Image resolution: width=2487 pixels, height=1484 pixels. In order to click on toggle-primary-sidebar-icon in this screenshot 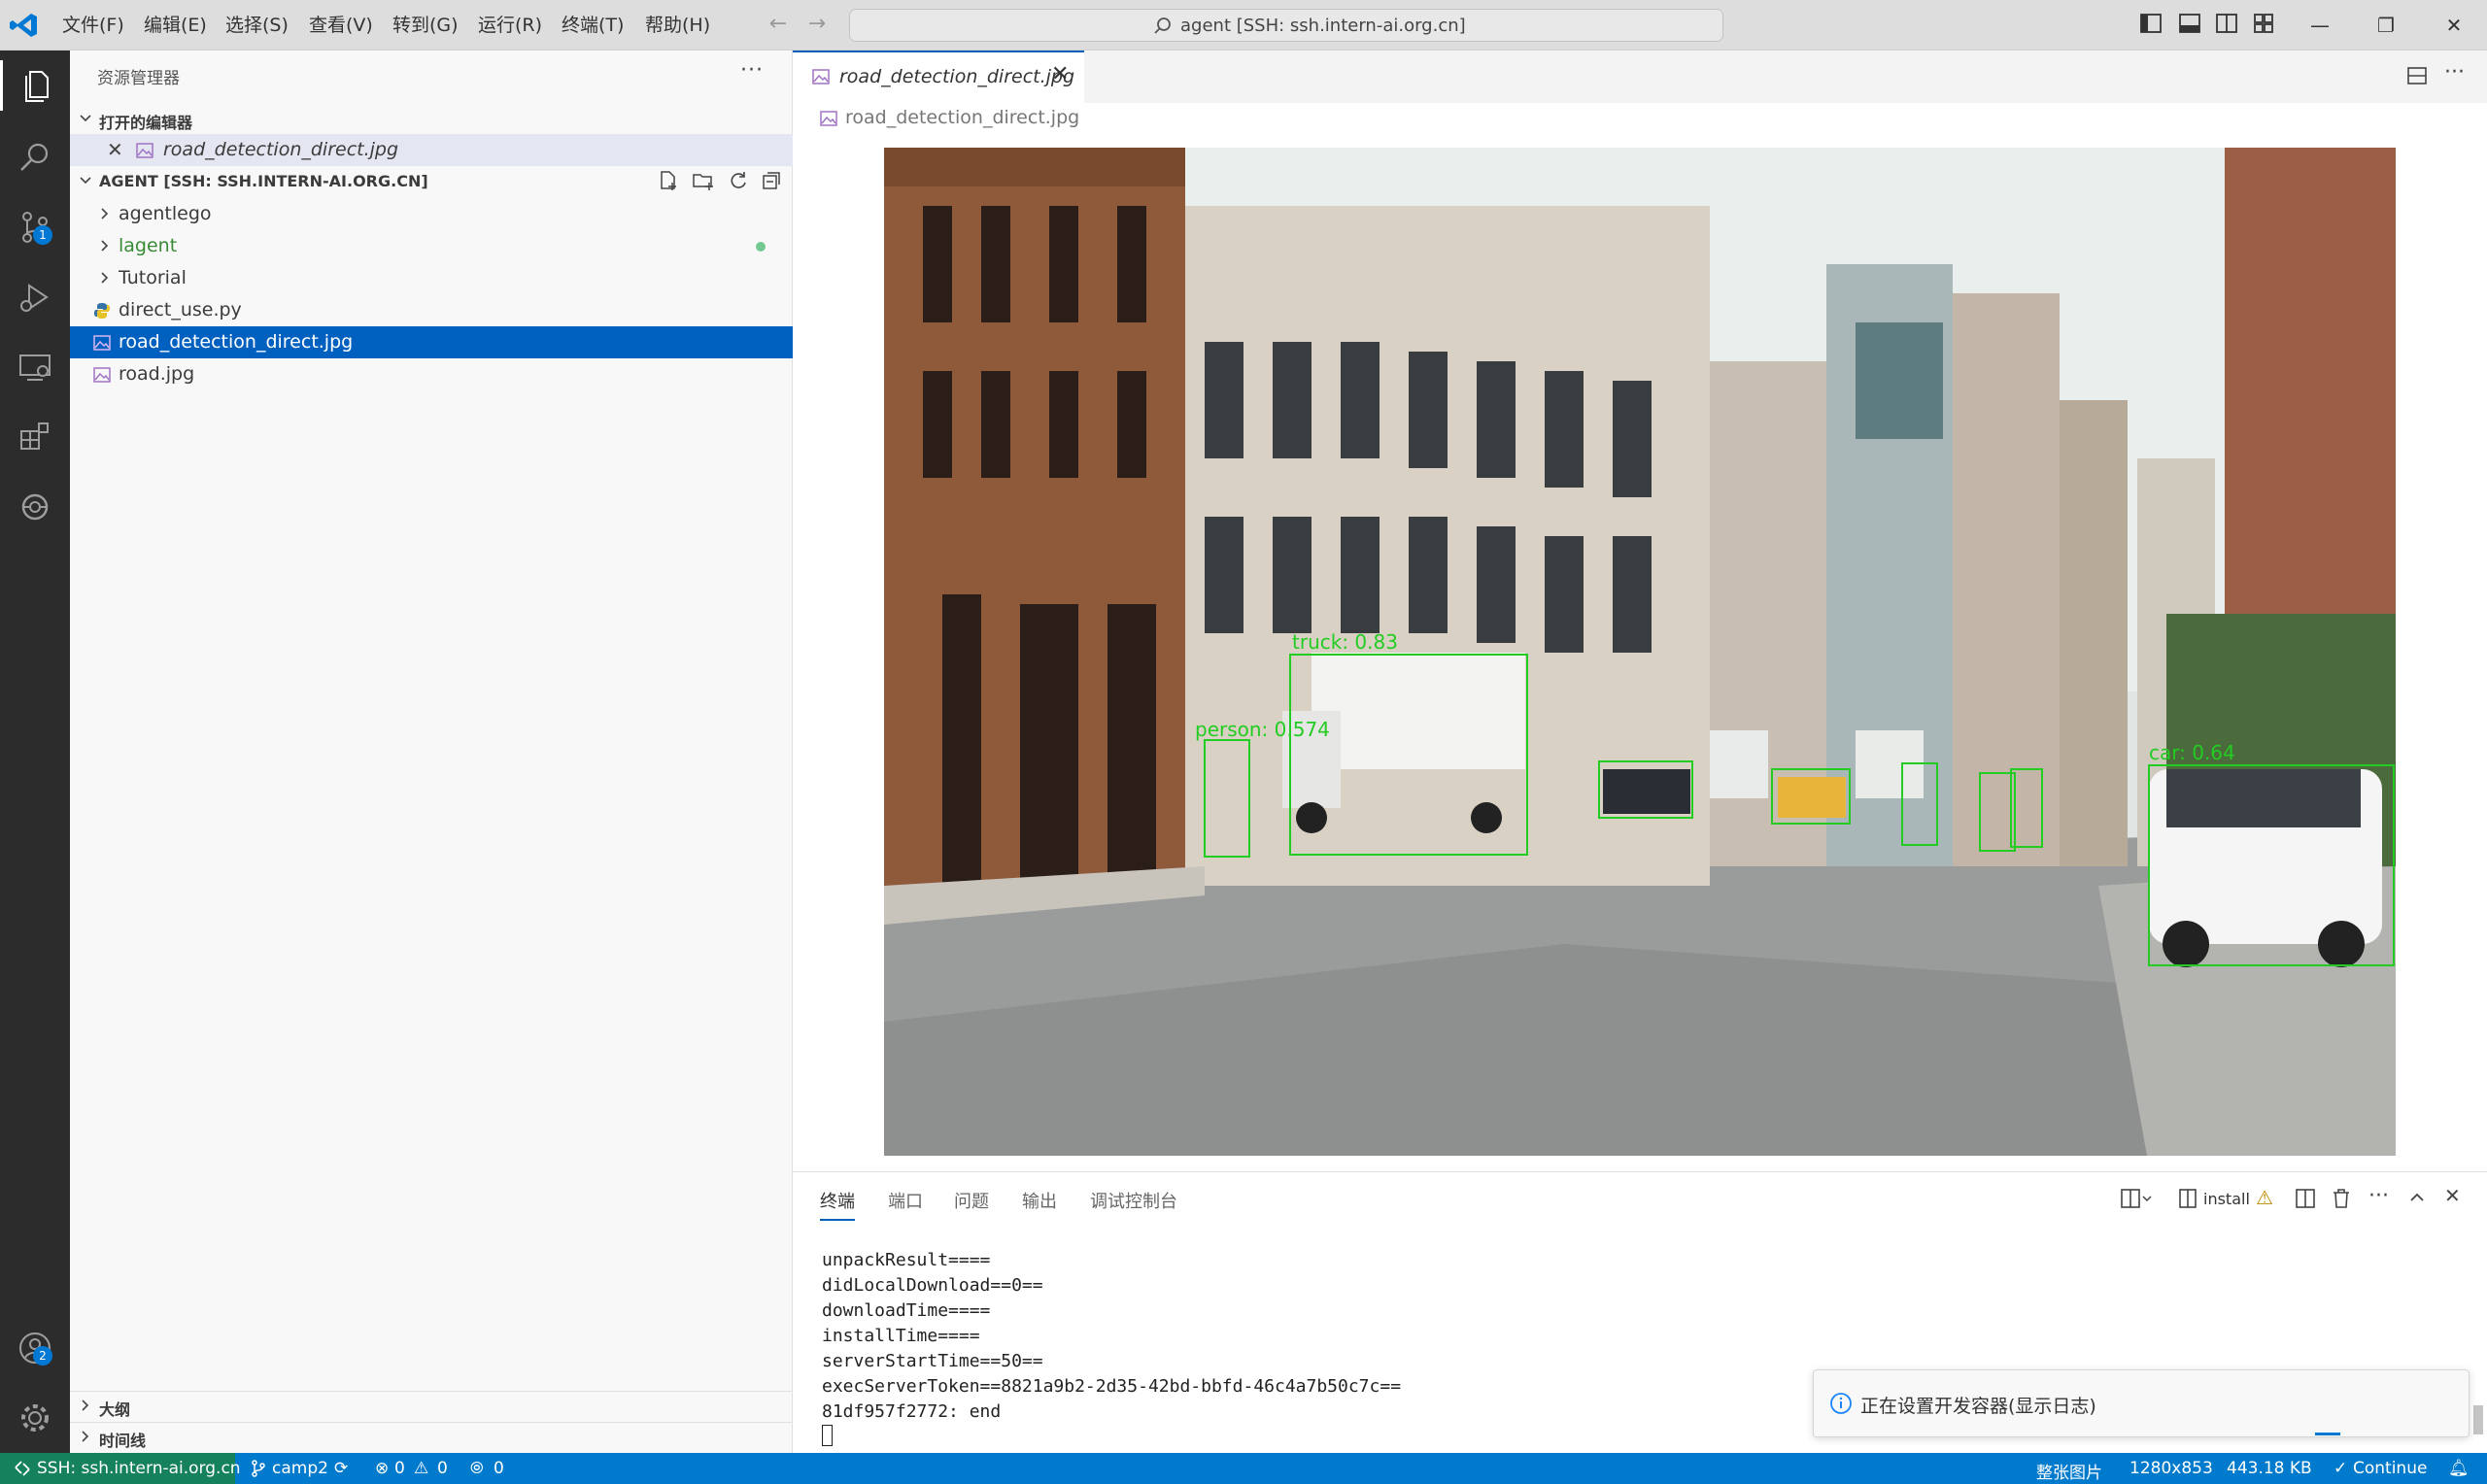, I will do `click(2152, 25)`.